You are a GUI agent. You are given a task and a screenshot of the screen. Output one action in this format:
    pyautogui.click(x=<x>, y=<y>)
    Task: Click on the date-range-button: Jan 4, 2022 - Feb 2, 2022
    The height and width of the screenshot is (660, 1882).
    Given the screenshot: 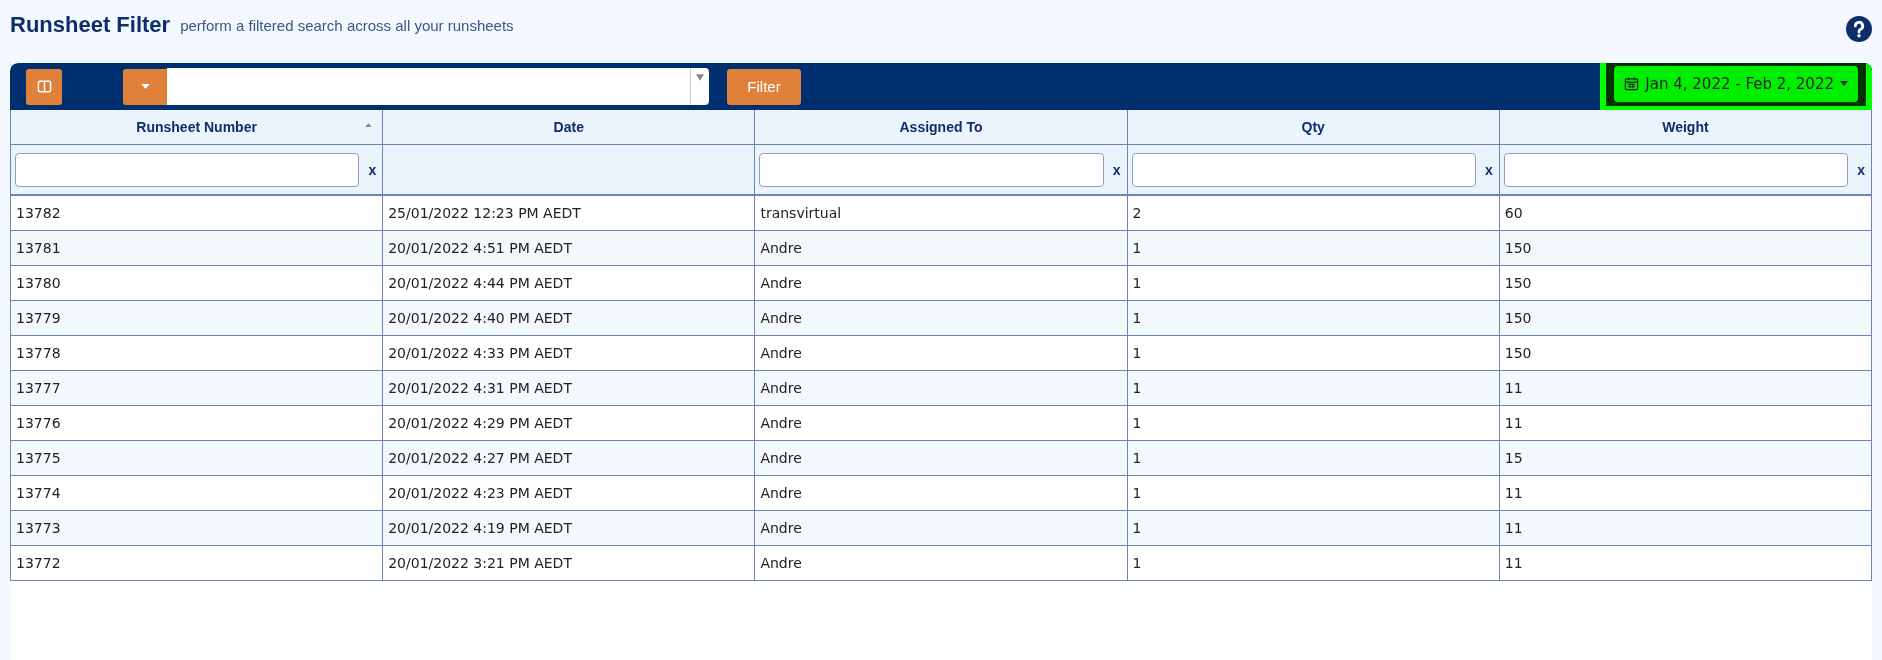 What is the action you would take?
    pyautogui.click(x=1736, y=83)
    